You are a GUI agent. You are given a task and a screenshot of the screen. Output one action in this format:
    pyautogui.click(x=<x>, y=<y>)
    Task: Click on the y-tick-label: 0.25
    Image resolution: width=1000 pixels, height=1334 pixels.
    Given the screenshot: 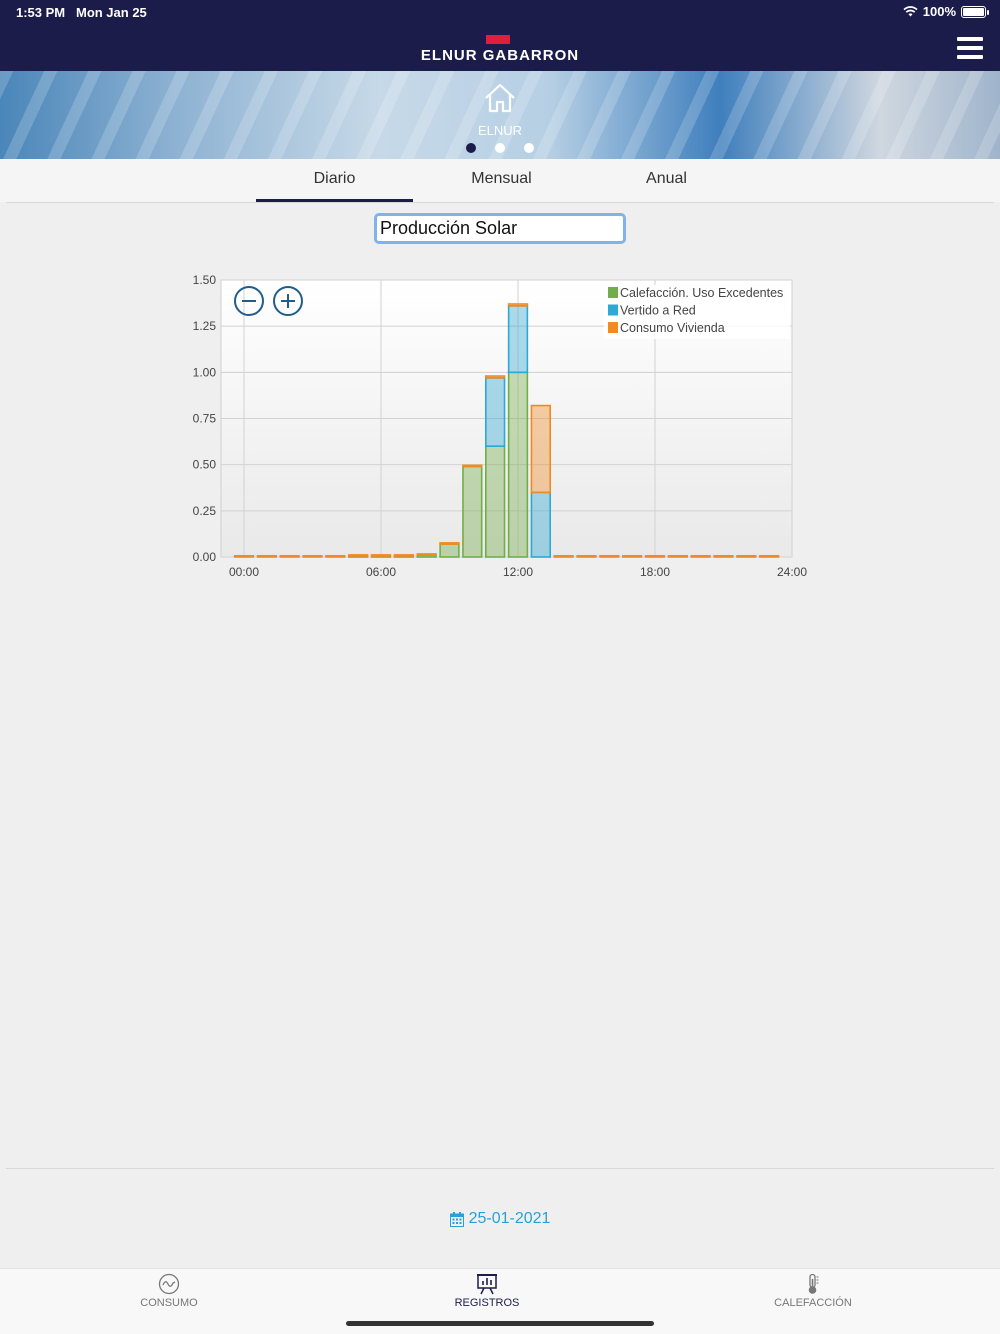 What is the action you would take?
    pyautogui.click(x=205, y=511)
    